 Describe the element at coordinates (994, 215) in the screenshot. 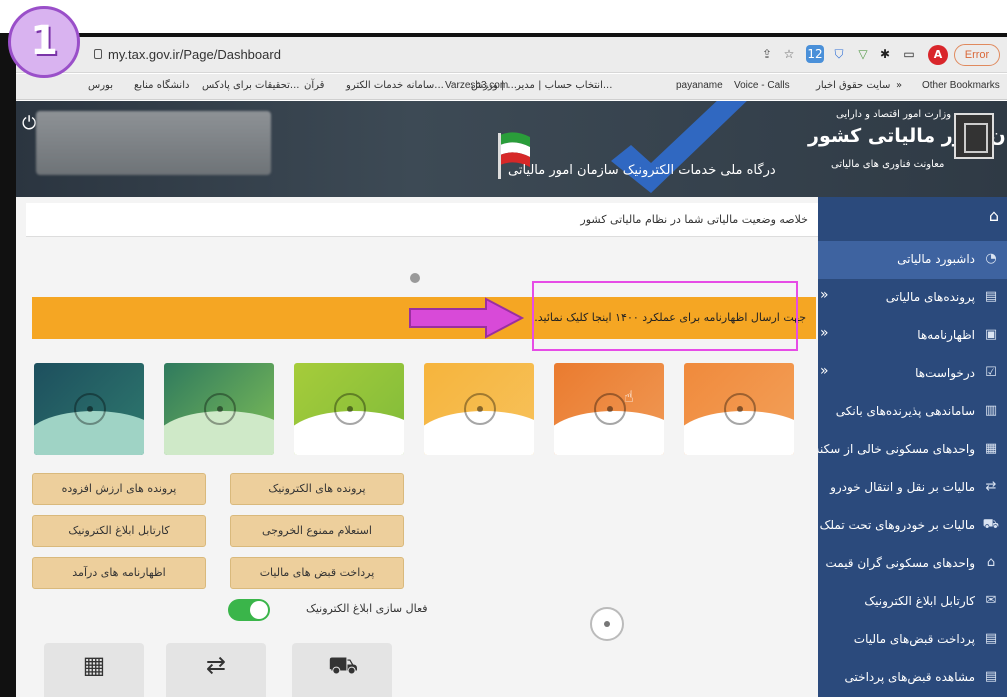

I see `home-icon: ⌂` at that location.